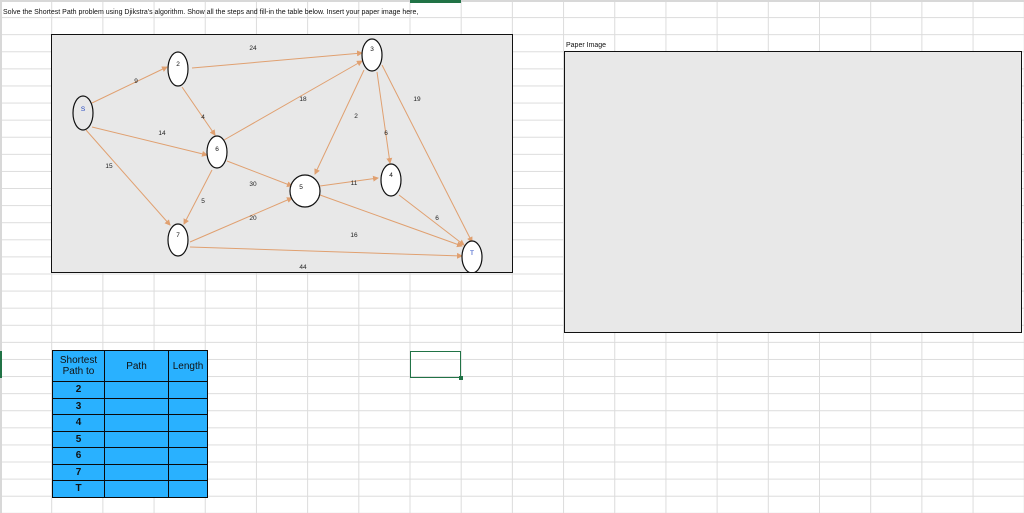 This screenshot has width=1024, height=513. Describe the element at coordinates (109, 166) in the screenshot. I see `weight-s-7: 15` at that location.